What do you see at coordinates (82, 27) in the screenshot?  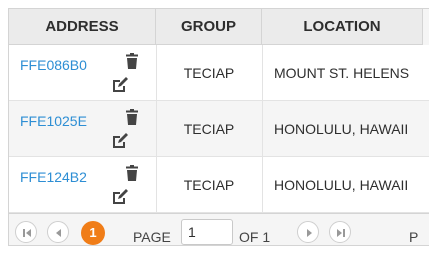 I see `column-header-address: ADDRESS` at bounding box center [82, 27].